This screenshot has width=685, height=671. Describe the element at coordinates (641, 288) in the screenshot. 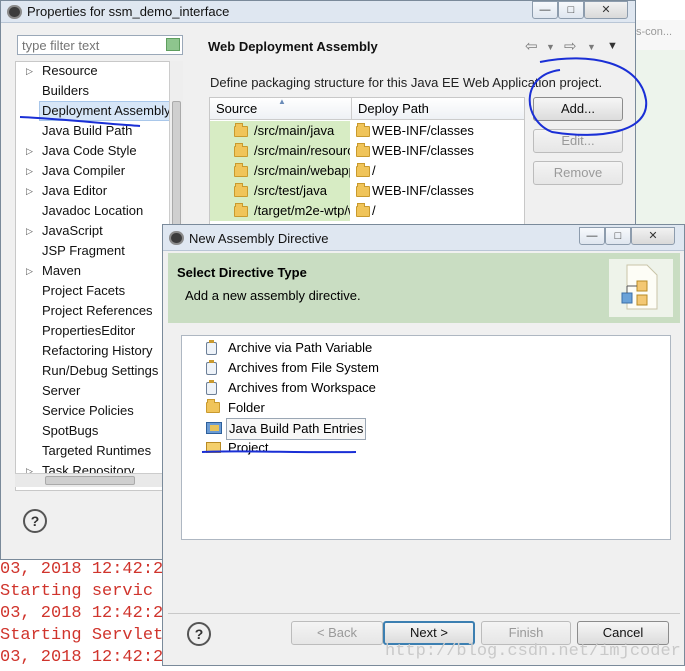

I see `wizard-image-icon` at that location.